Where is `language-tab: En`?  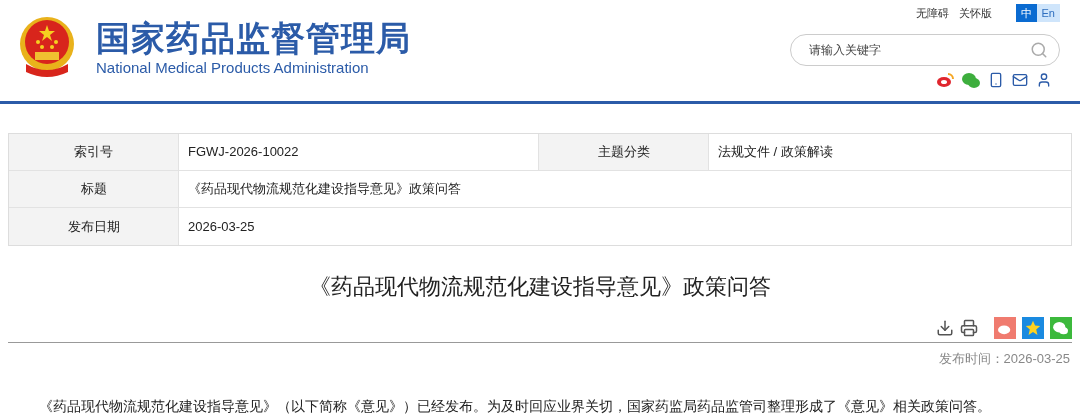 language-tab: En is located at coordinates (1048, 13).